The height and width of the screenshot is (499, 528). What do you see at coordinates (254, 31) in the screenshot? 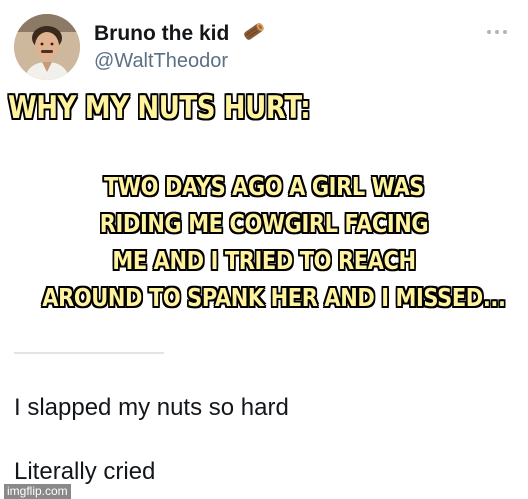
I see `firewood-log-icon` at bounding box center [254, 31].